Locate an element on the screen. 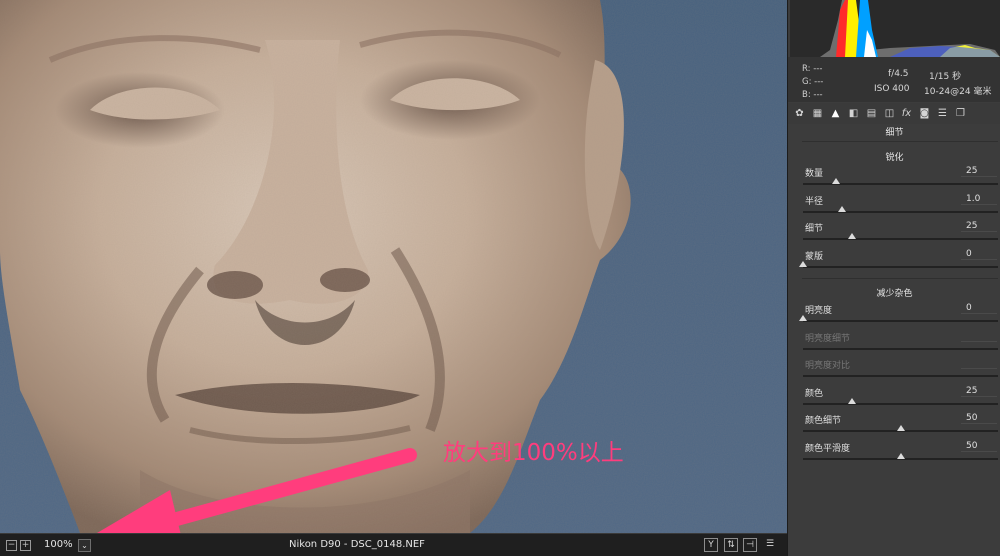  b-readout: B: --- is located at coordinates (812, 95).